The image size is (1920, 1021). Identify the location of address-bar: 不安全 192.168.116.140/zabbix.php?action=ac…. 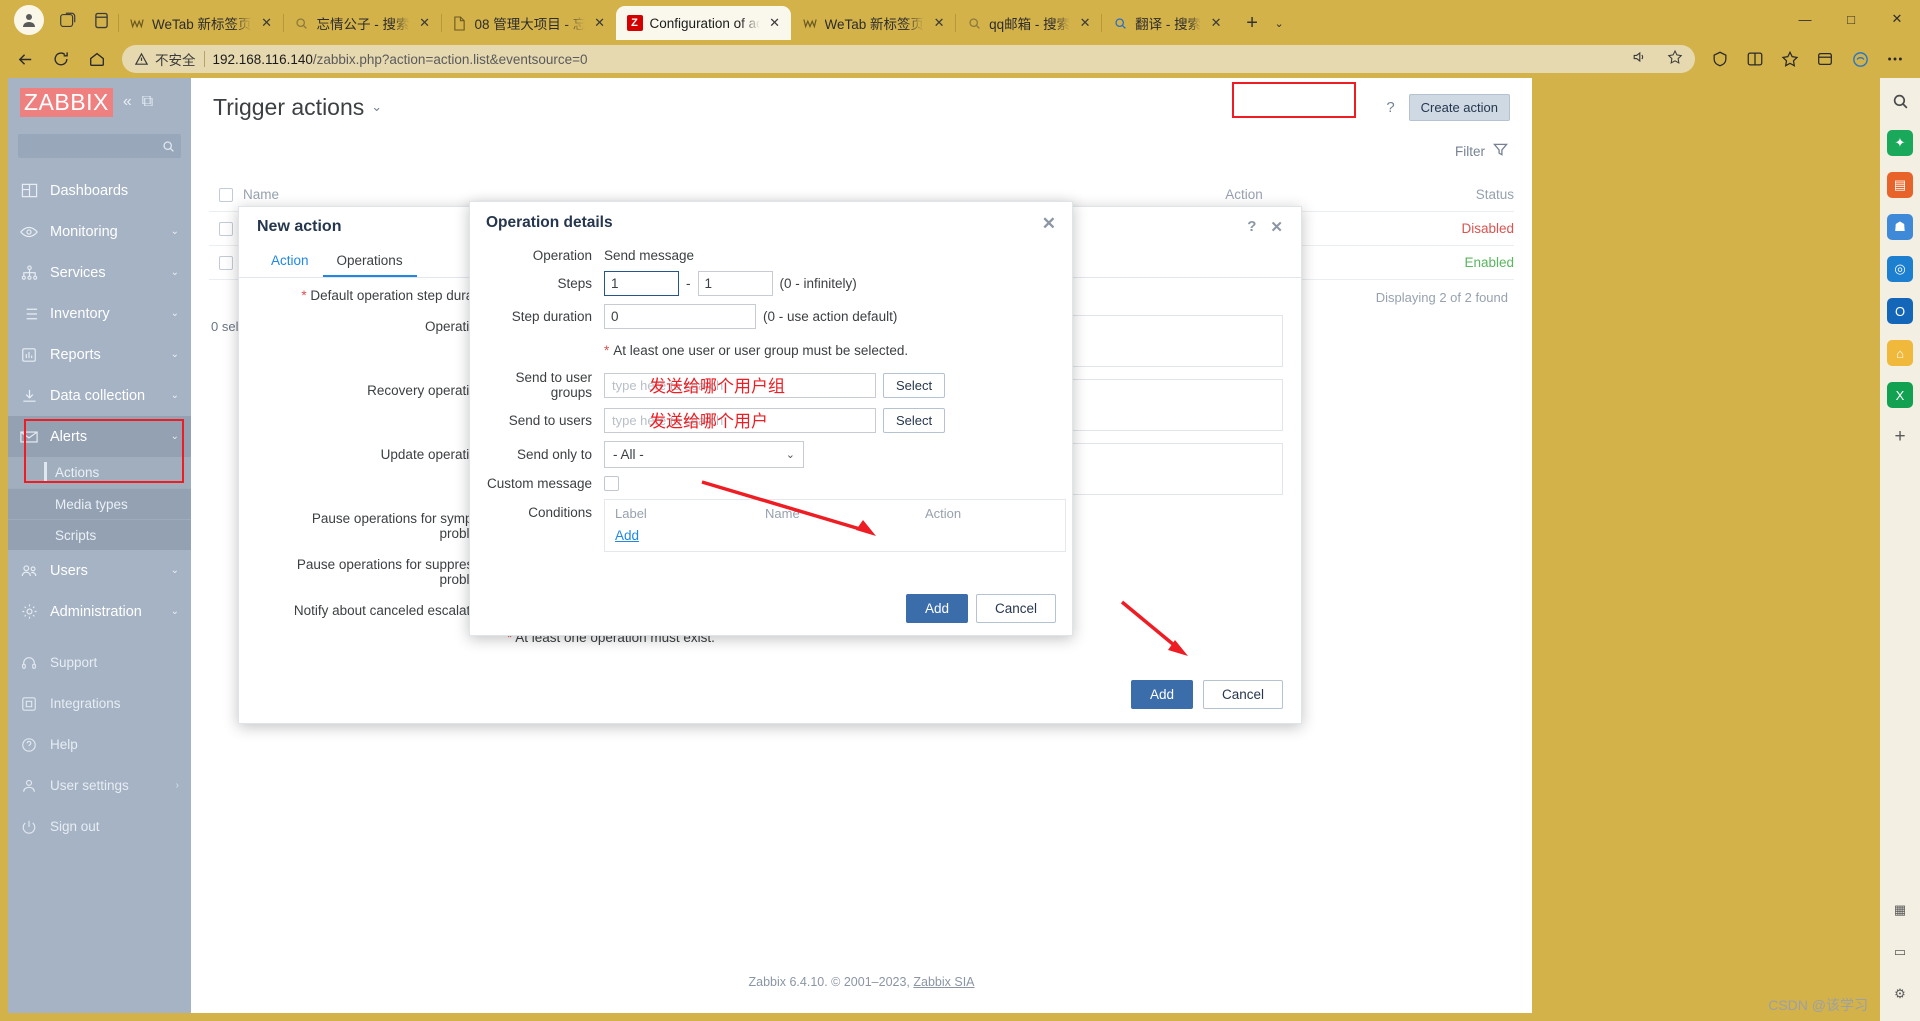
(908, 59).